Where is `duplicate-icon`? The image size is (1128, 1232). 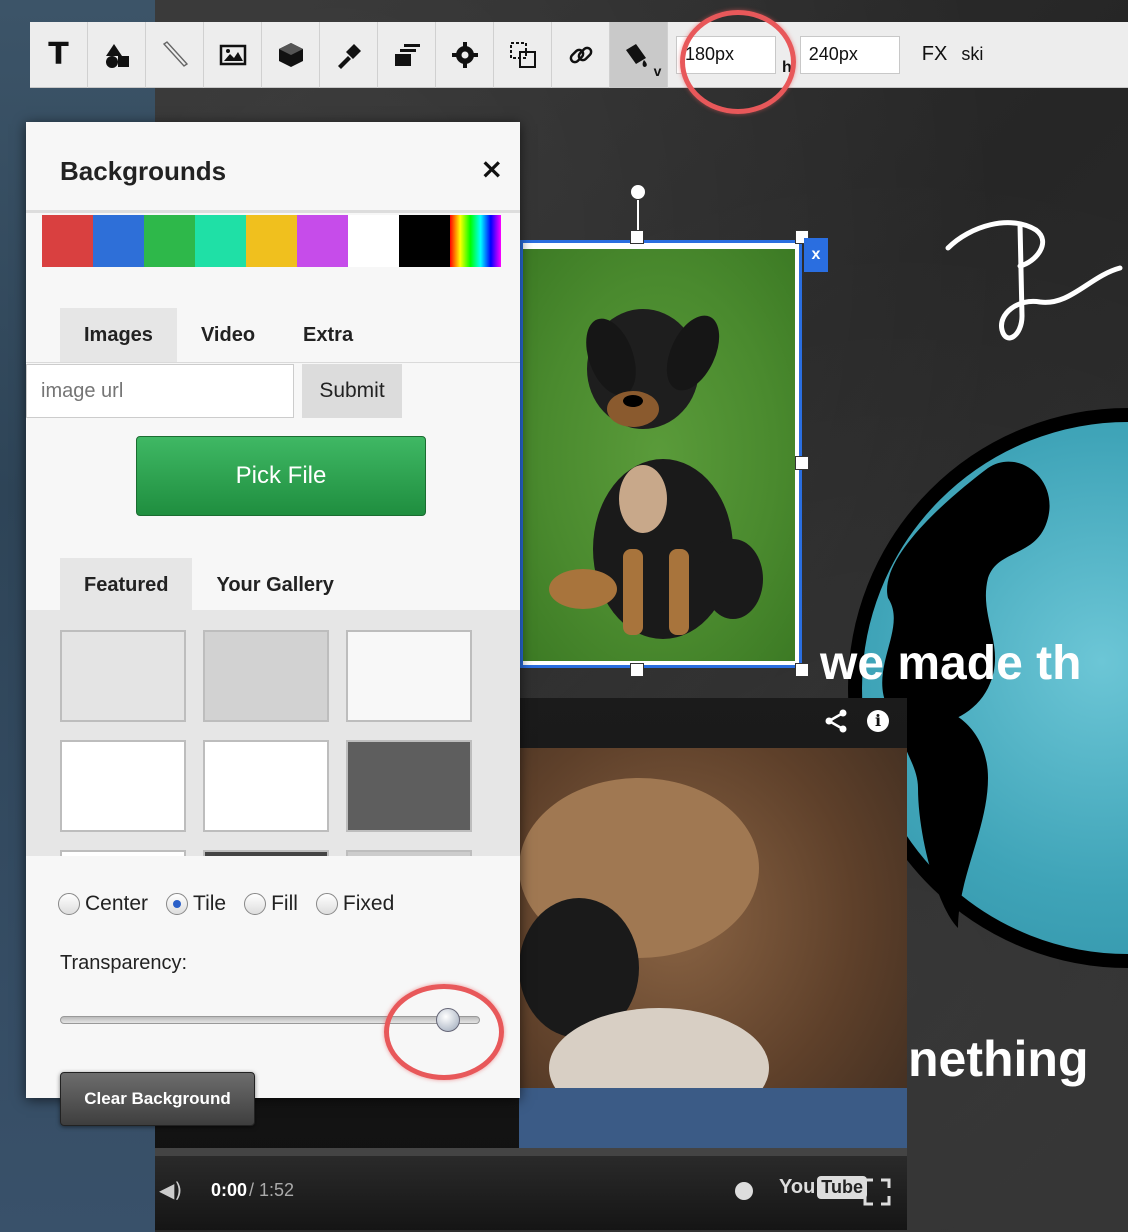 duplicate-icon is located at coordinates (522, 54).